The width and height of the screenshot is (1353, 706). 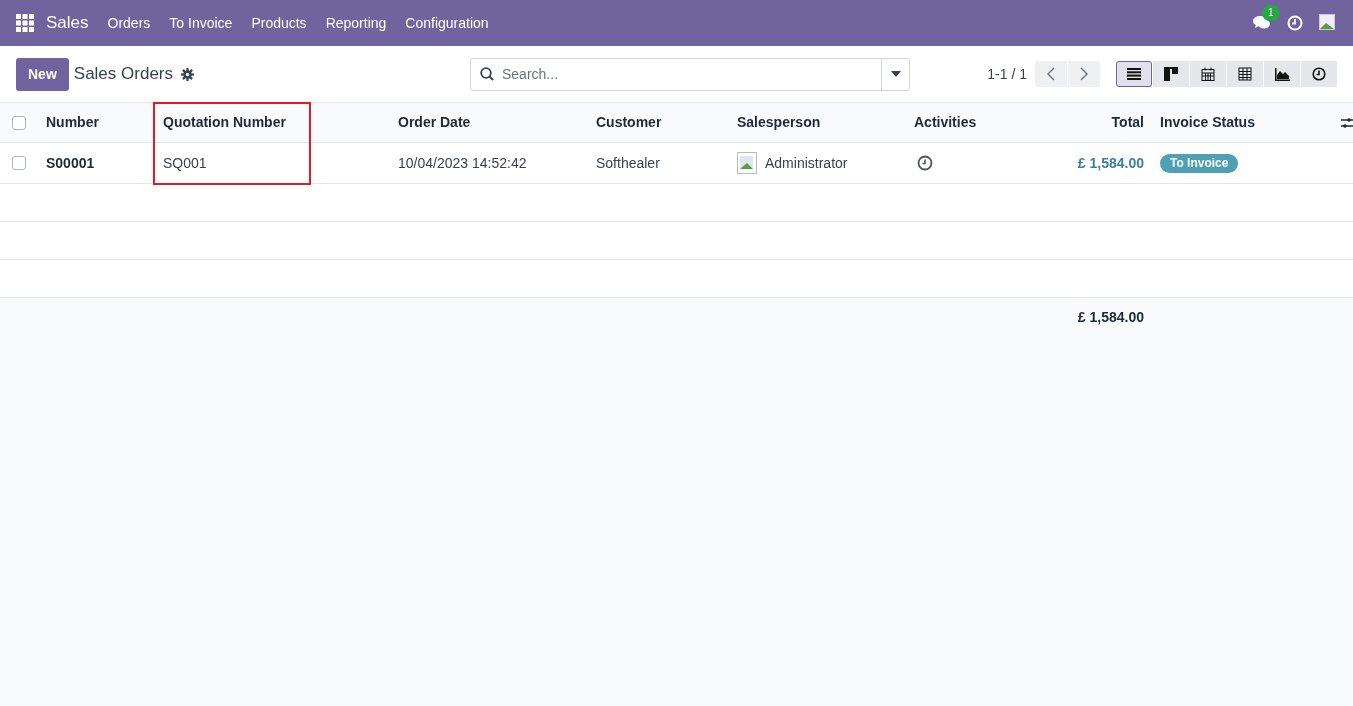 What do you see at coordinates (1051, 74) in the screenshot?
I see `chevron-left-icon` at bounding box center [1051, 74].